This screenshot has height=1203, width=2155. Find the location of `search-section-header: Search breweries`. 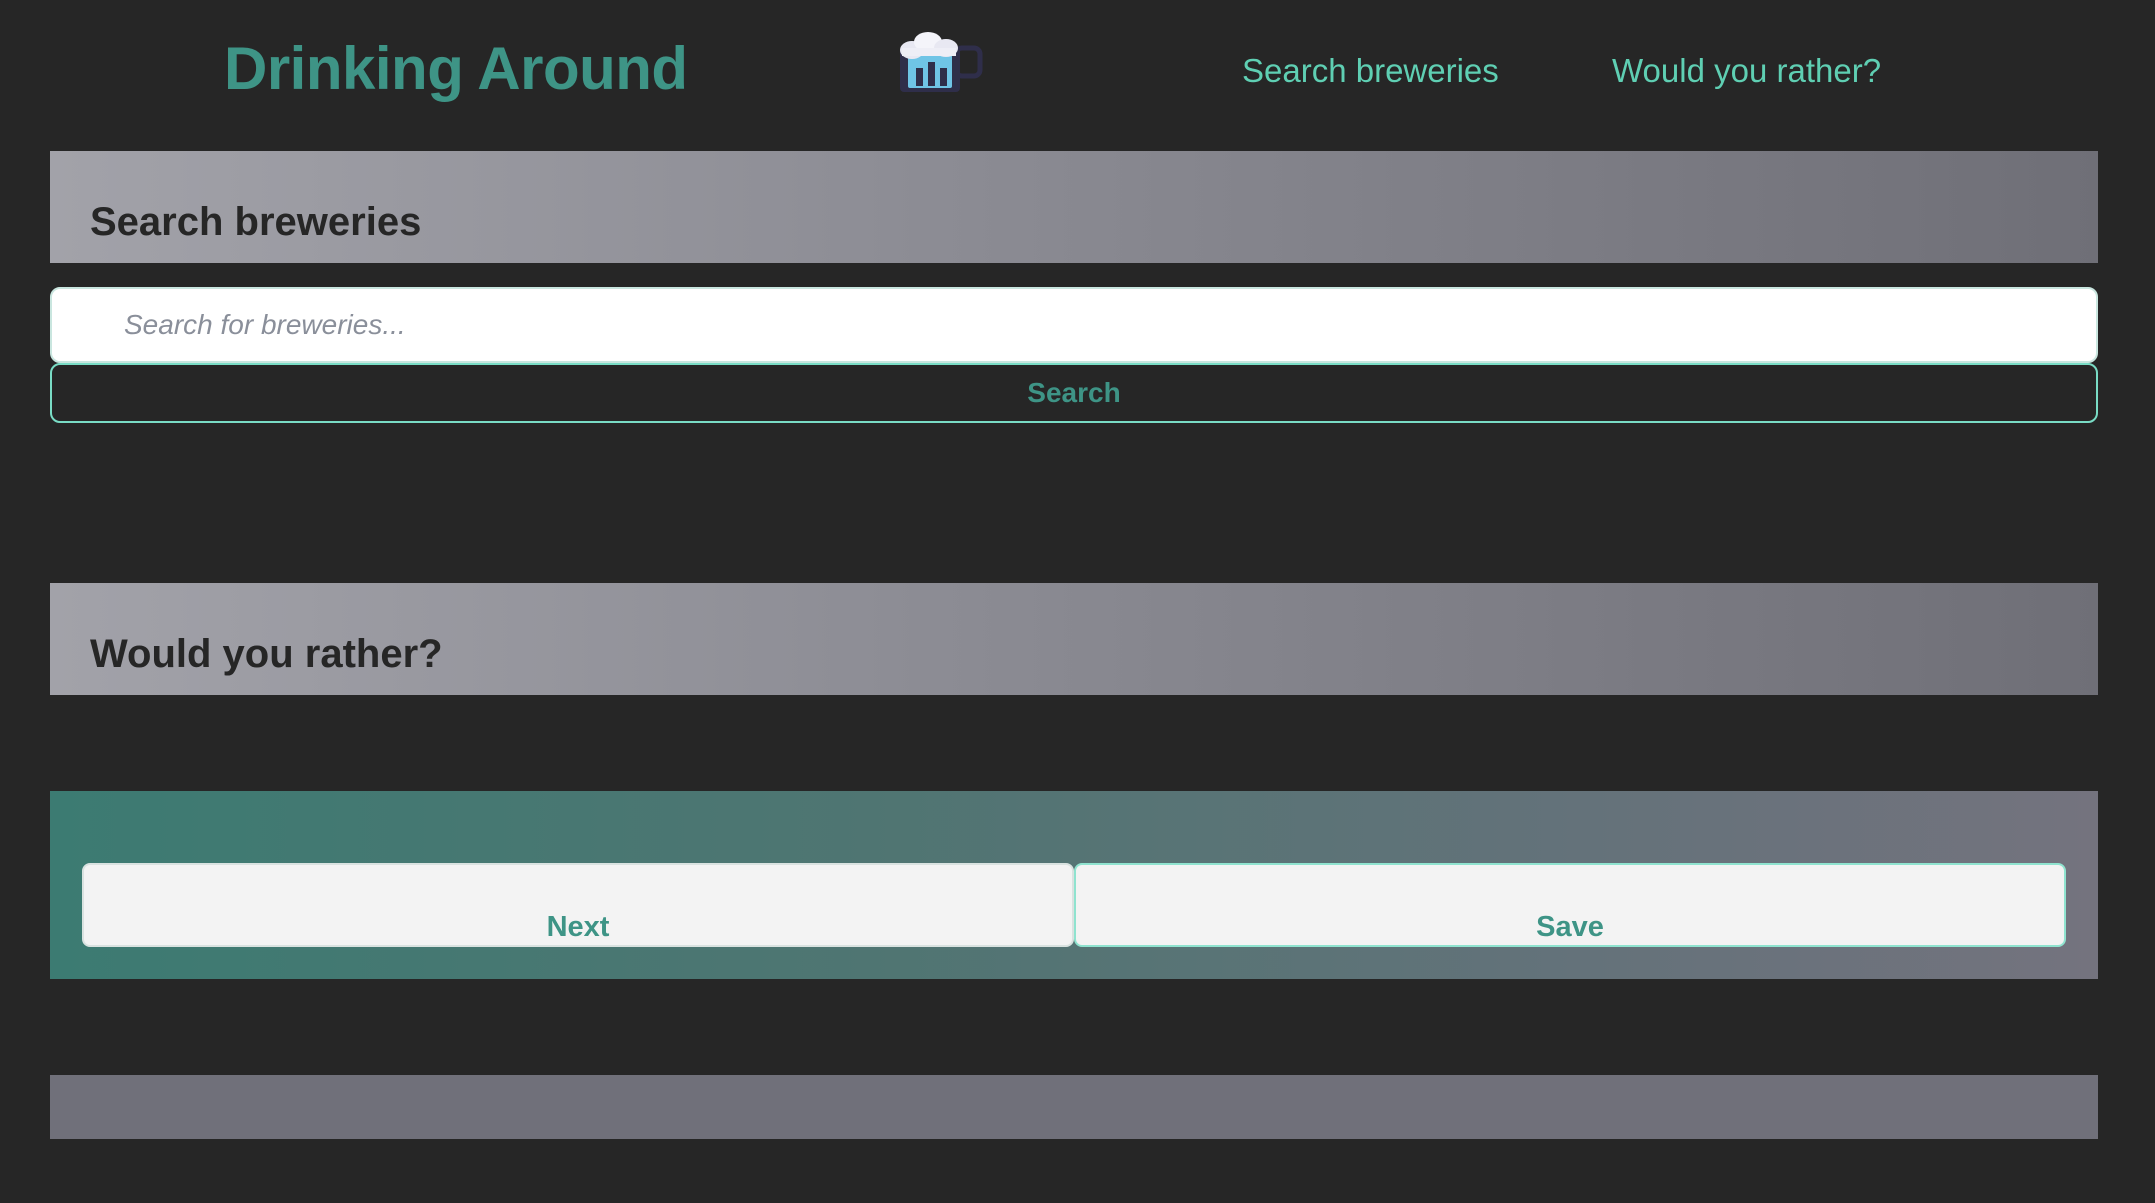

search-section-header: Search breweries is located at coordinates (1074, 207).